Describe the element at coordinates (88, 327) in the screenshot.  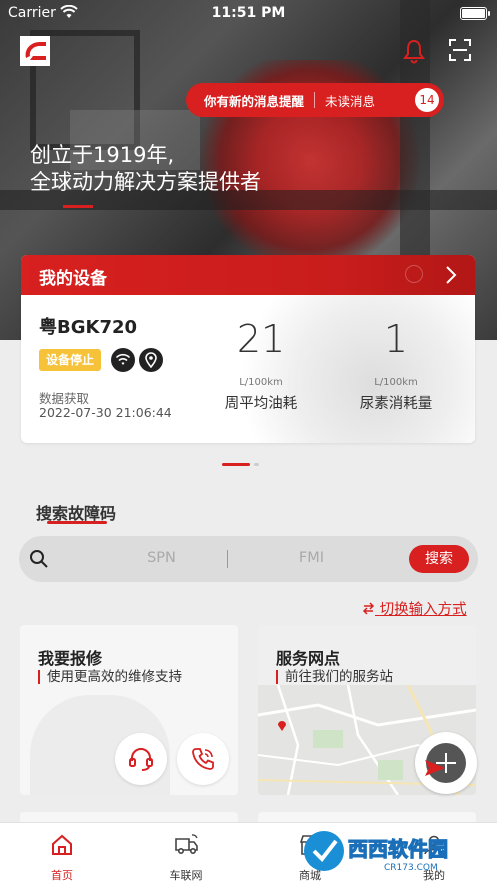
I see `vehicle-plate: 粤BGK720` at that location.